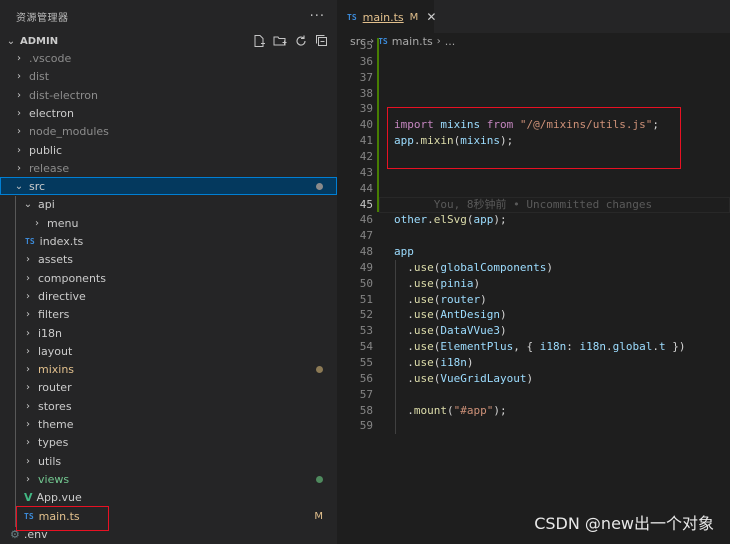 The width and height of the screenshot is (730, 544). Describe the element at coordinates (61, 241) in the screenshot. I see `tree-item-label: index.ts` at that location.